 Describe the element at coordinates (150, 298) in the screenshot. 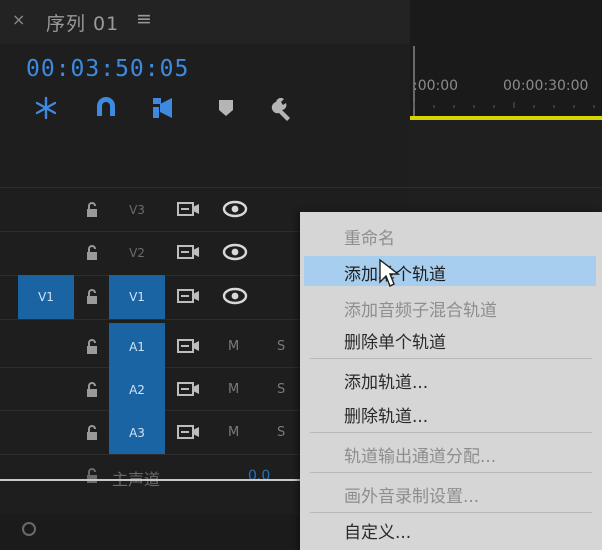

I see `track-header-v1: V1 V1` at that location.